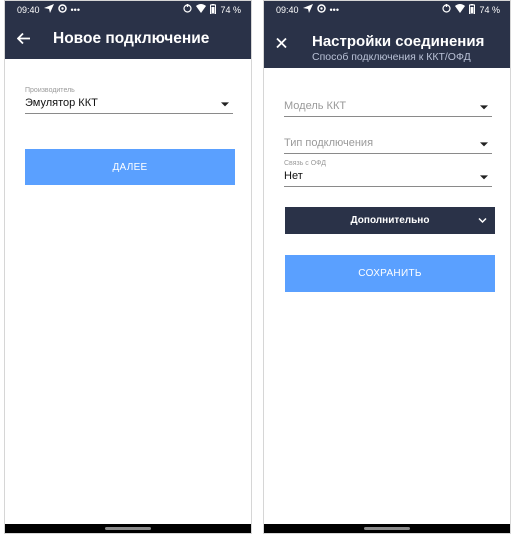 Image resolution: width=513 pixels, height=534 pixels. What do you see at coordinates (388, 107) in the screenshot?
I see `kkt-model-select: Модель ККТ` at bounding box center [388, 107].